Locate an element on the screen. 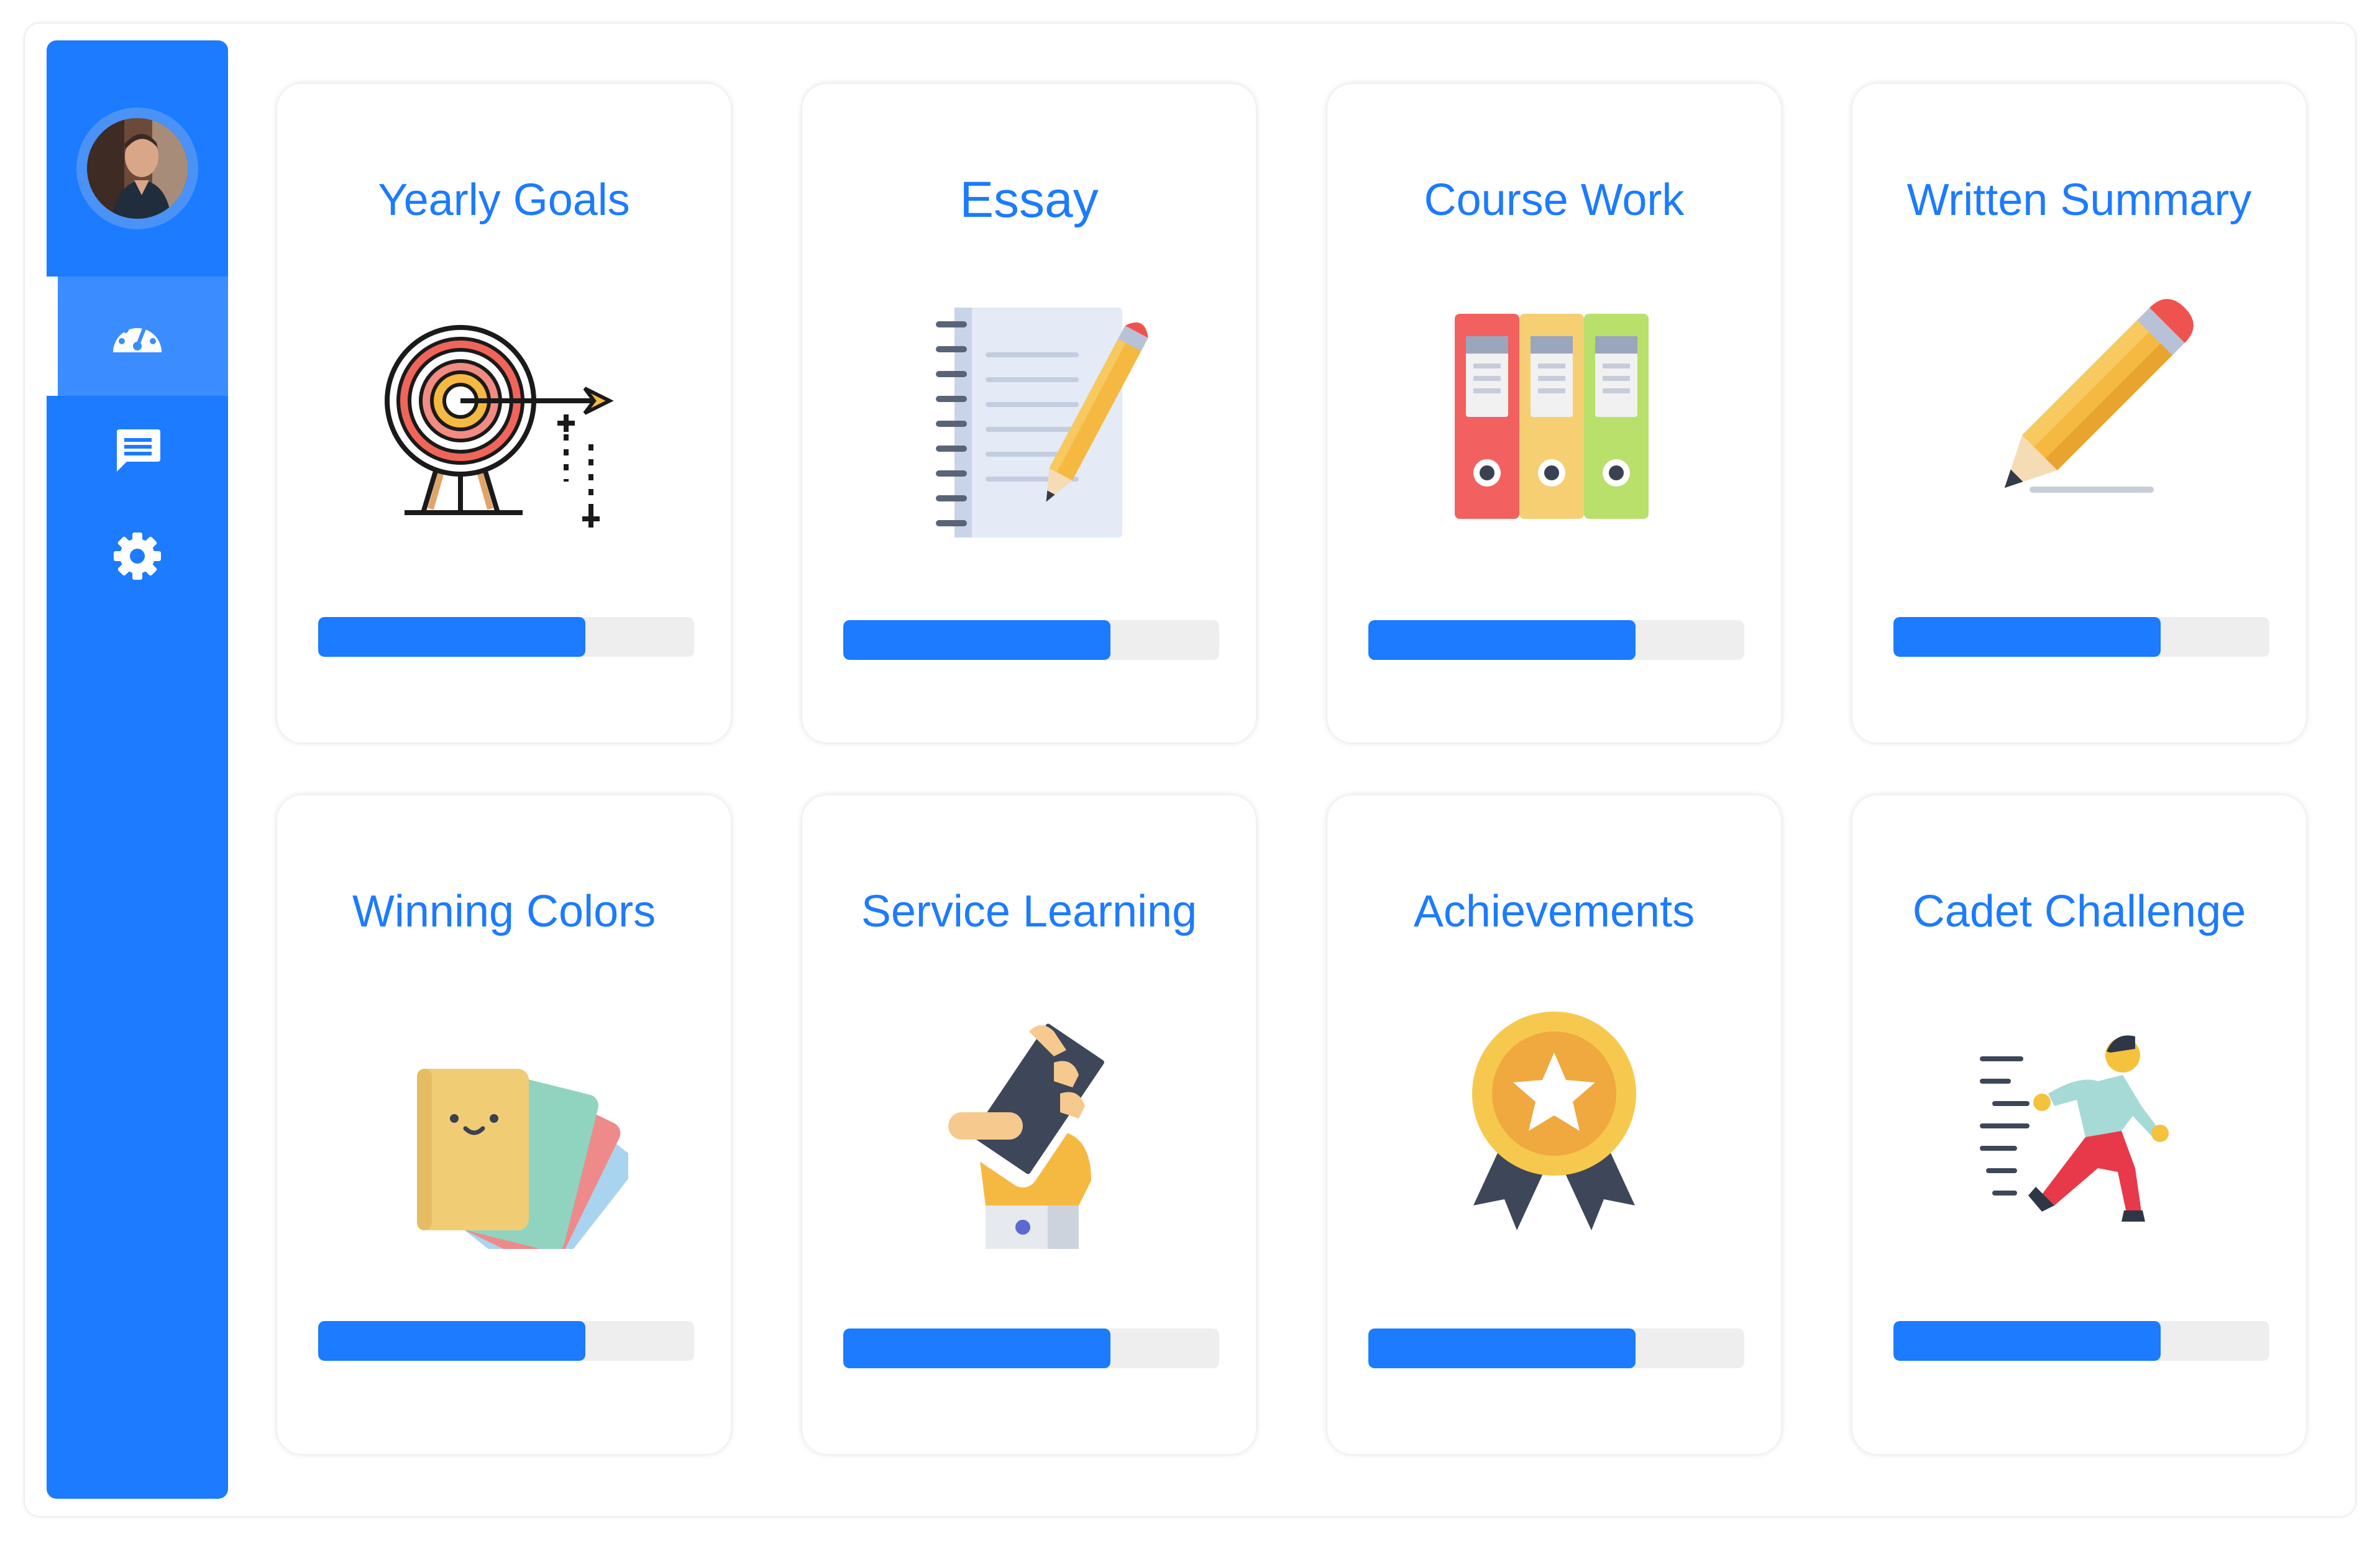  card-title: Course Work is located at coordinates (1554, 200).